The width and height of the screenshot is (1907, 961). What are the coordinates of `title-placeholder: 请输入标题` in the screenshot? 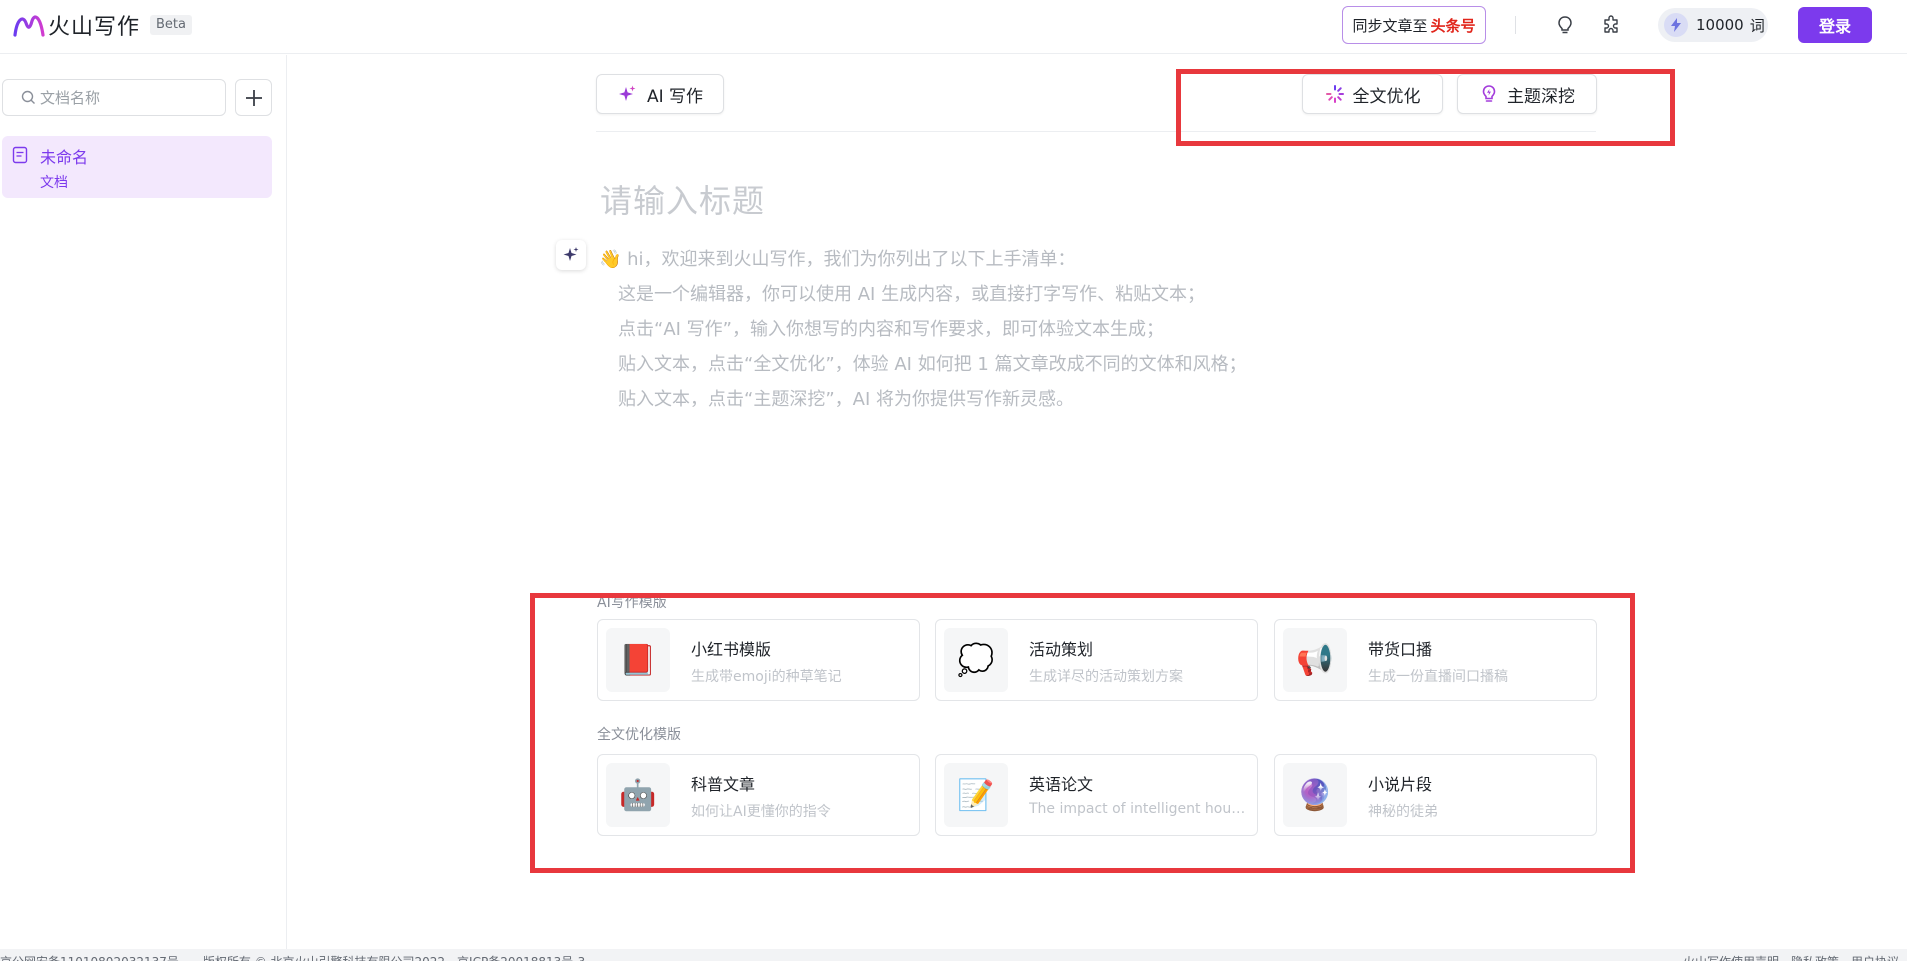 It's located at (682, 199).